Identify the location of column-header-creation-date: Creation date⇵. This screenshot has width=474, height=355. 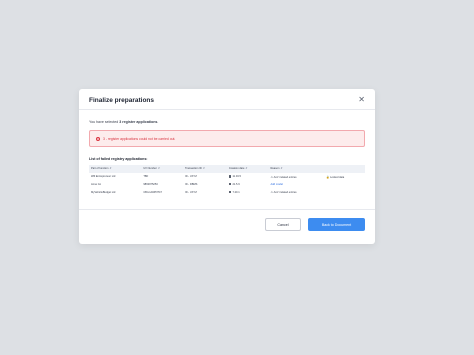
(248, 169).